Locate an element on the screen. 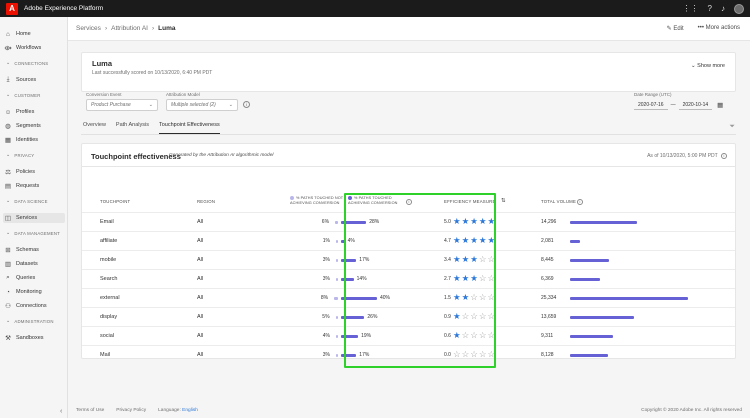 This screenshot has width=750, height=418. sidebar-item-segments: ◍ Segments is located at coordinates (22, 126).